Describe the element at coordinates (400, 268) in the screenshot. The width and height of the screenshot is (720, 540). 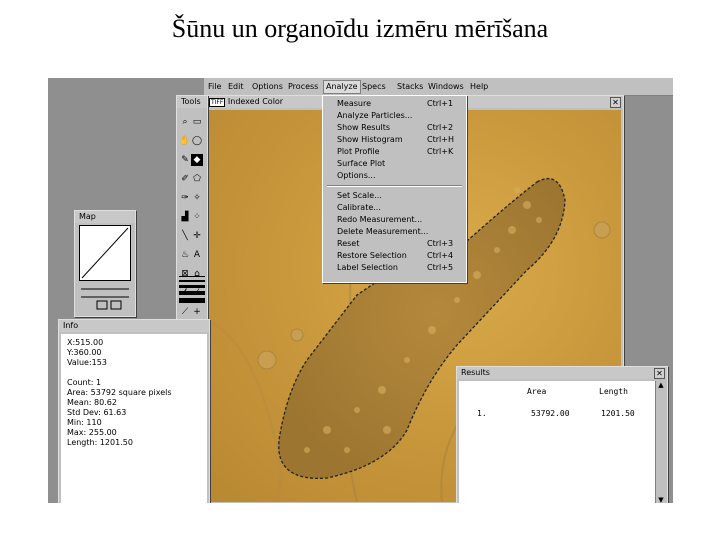
I see `menu-item-label-selection: Label Selection Ctrl+5` at that location.